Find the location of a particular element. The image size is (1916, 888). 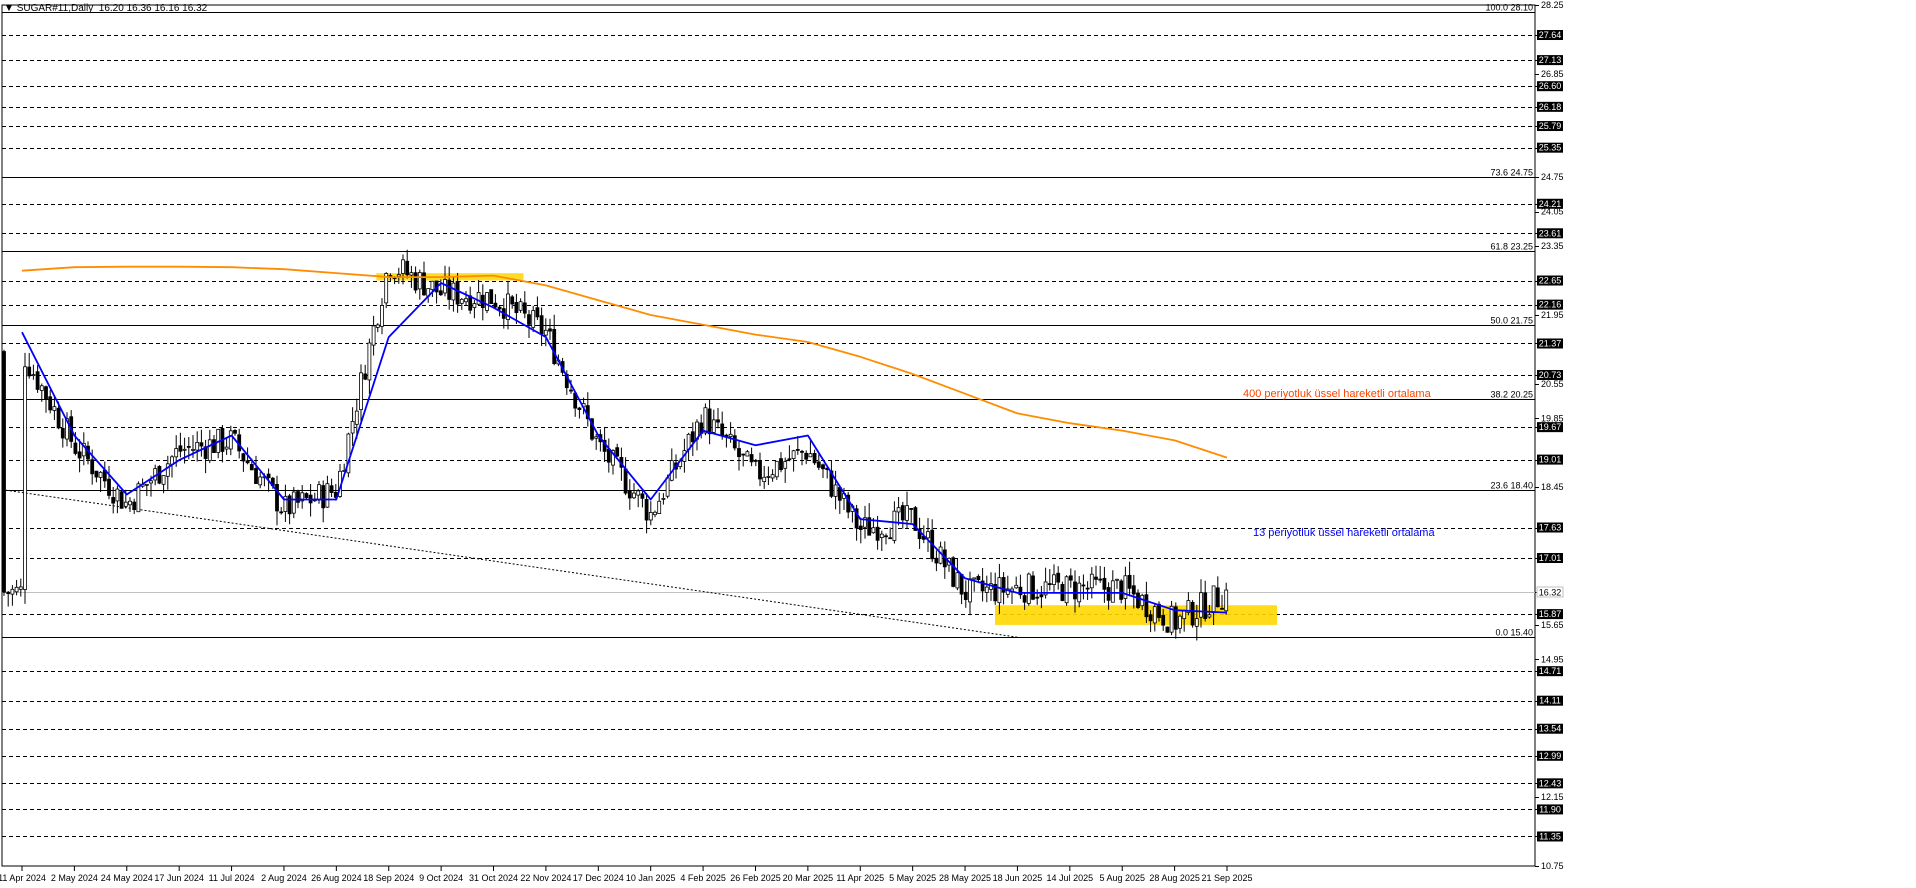

fibonacci-label: 38.2 20.25 is located at coordinates (1511, 395).